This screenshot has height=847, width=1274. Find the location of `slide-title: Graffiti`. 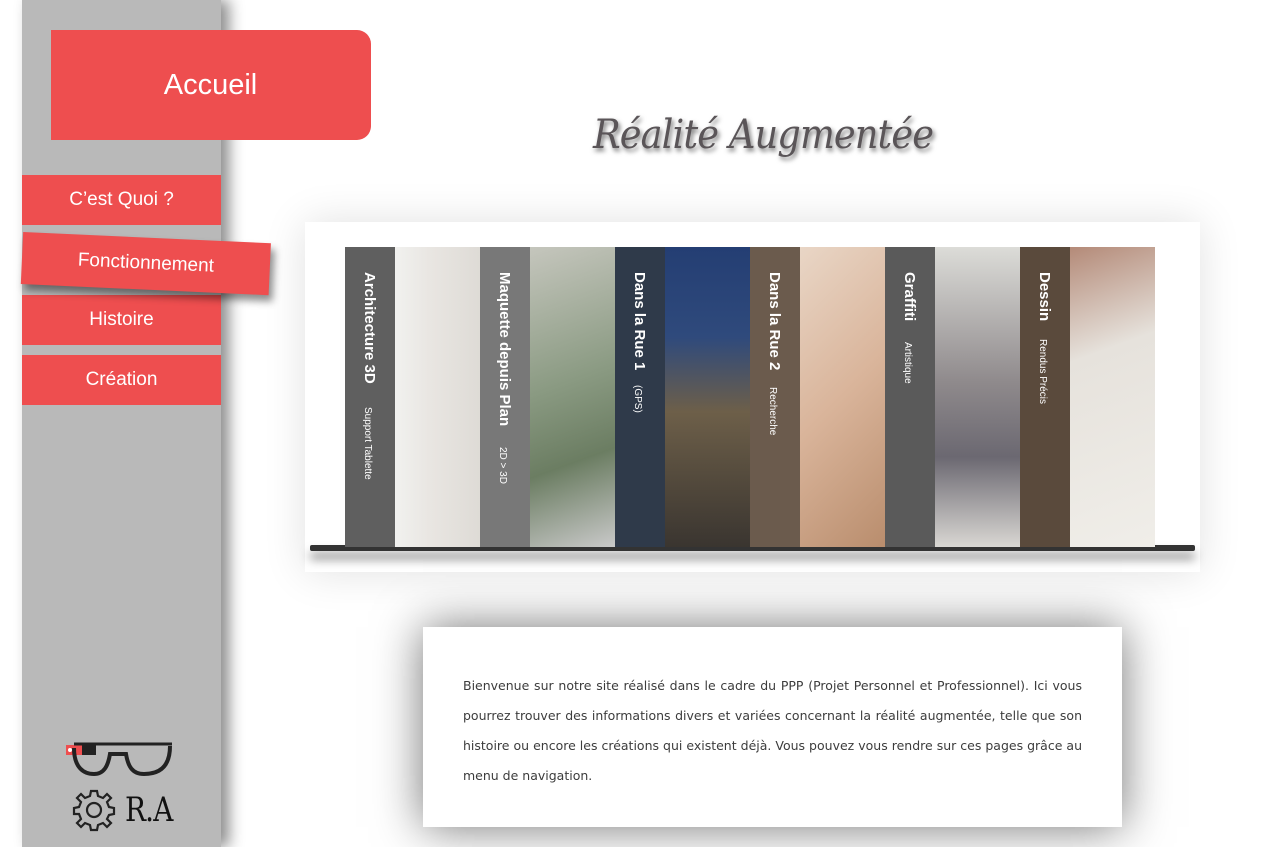

slide-title: Graffiti is located at coordinates (909, 297).